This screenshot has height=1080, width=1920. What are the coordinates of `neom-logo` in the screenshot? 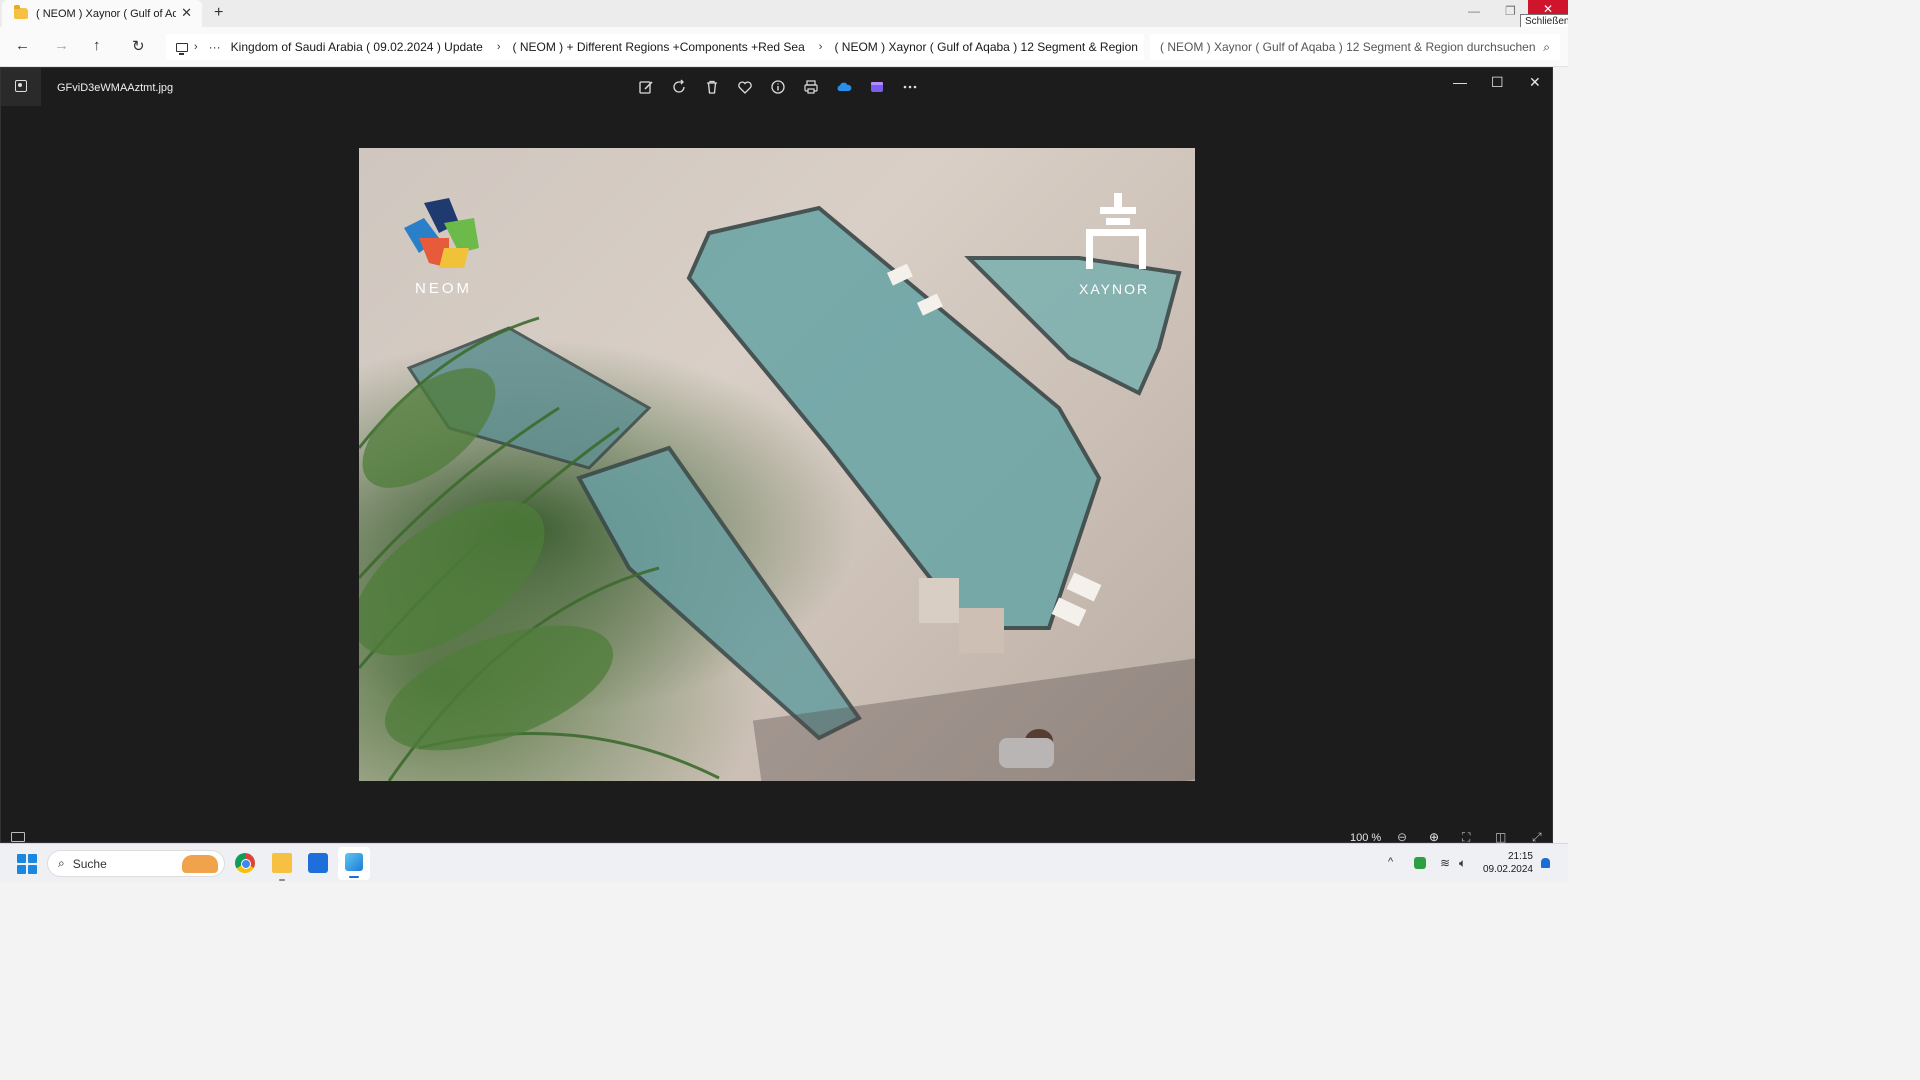 It's located at (441, 233).